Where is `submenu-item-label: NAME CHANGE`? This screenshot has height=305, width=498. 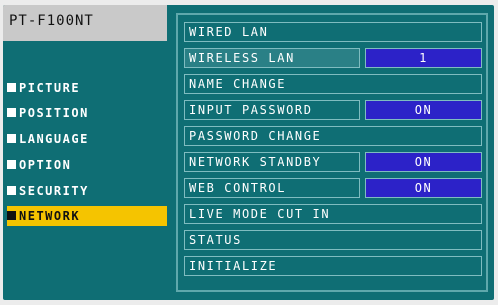
submenu-item-label: NAME CHANGE is located at coordinates (333, 84).